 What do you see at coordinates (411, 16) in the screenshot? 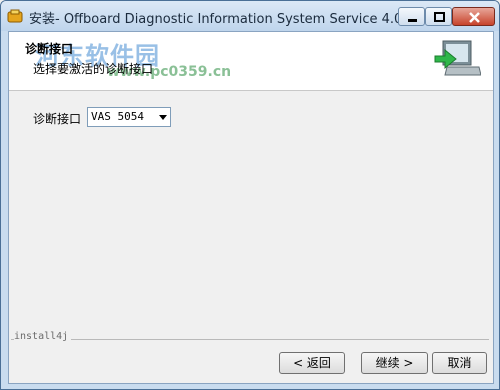
I see `minimize-button` at bounding box center [411, 16].